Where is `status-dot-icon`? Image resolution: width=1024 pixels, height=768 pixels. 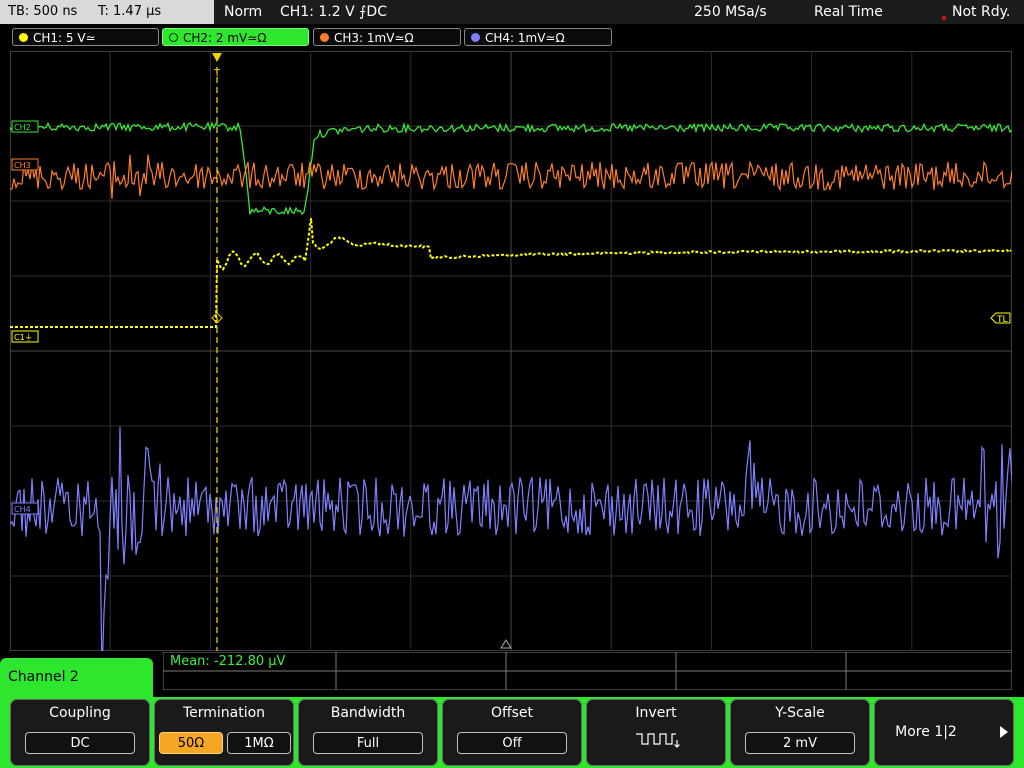
status-dot-icon is located at coordinates (944, 18).